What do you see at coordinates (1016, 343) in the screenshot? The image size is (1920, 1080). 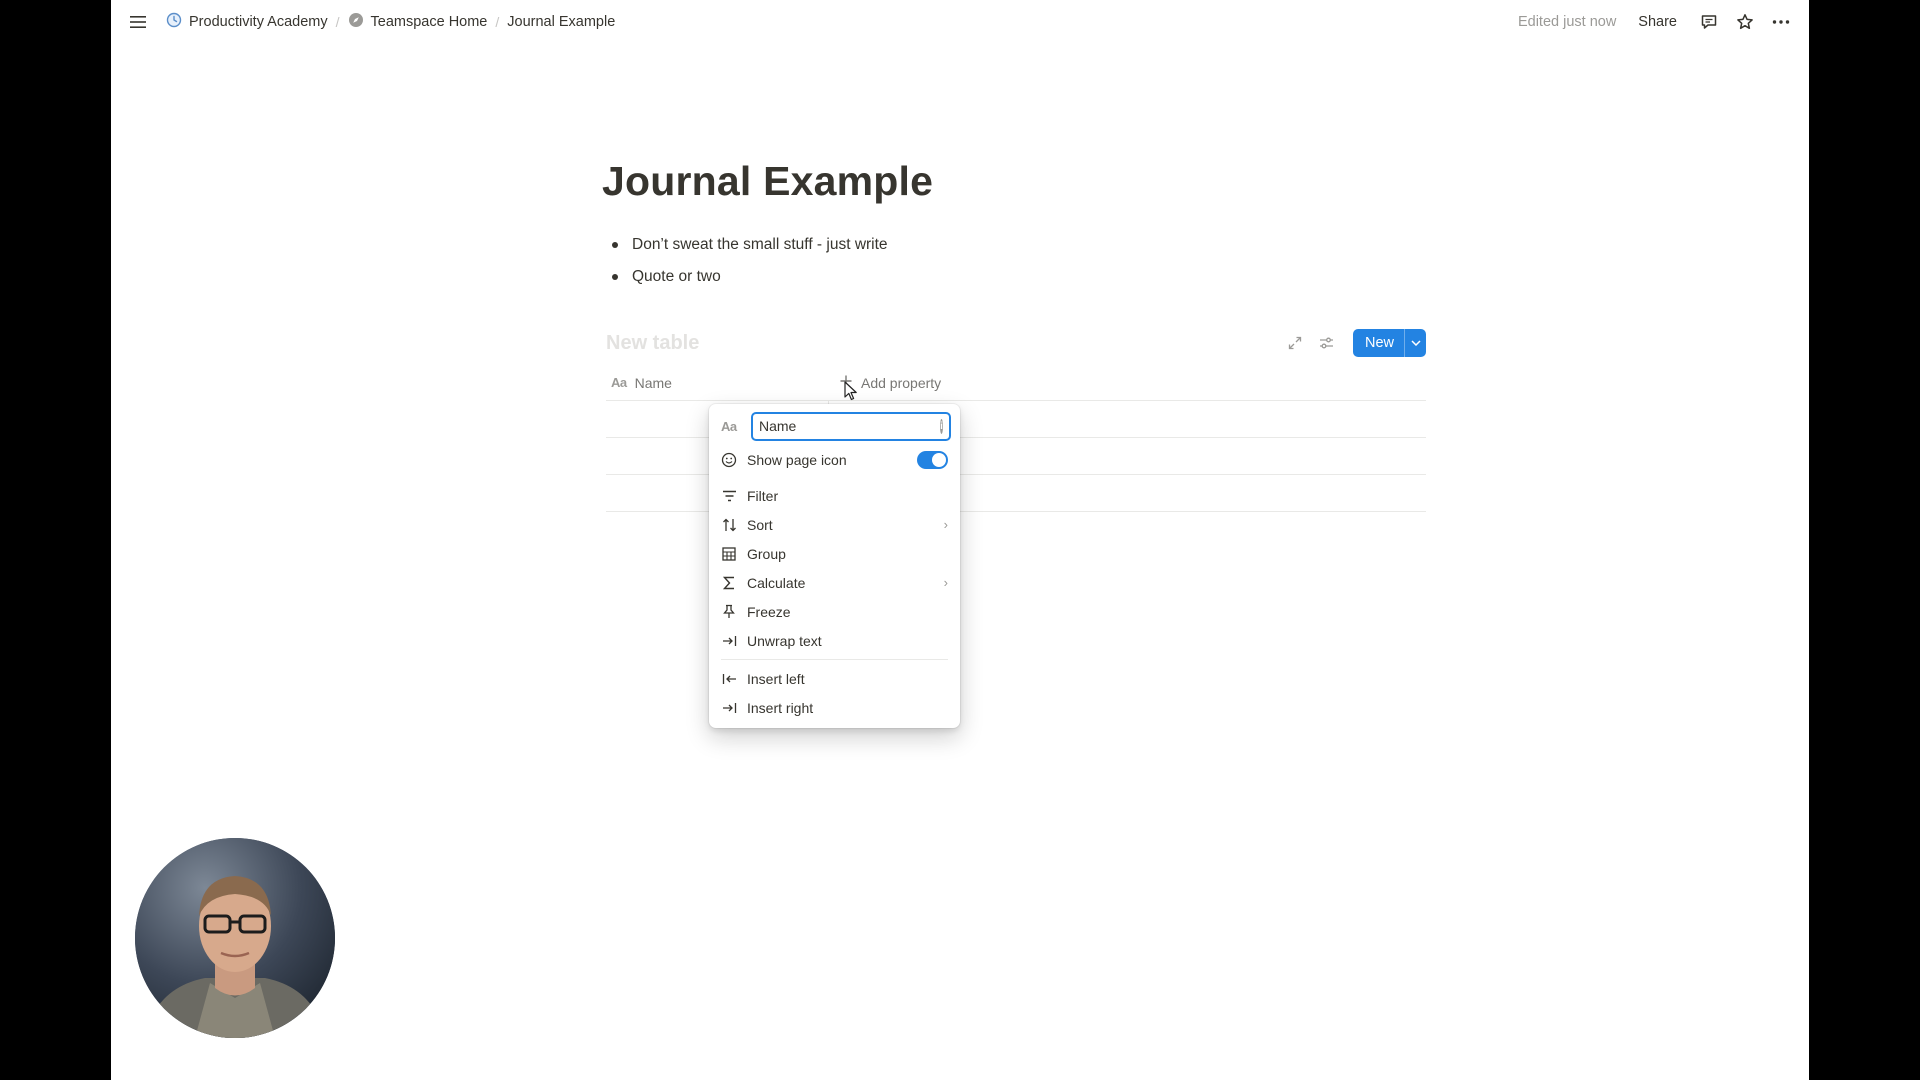 I see `database-header: New table New` at bounding box center [1016, 343].